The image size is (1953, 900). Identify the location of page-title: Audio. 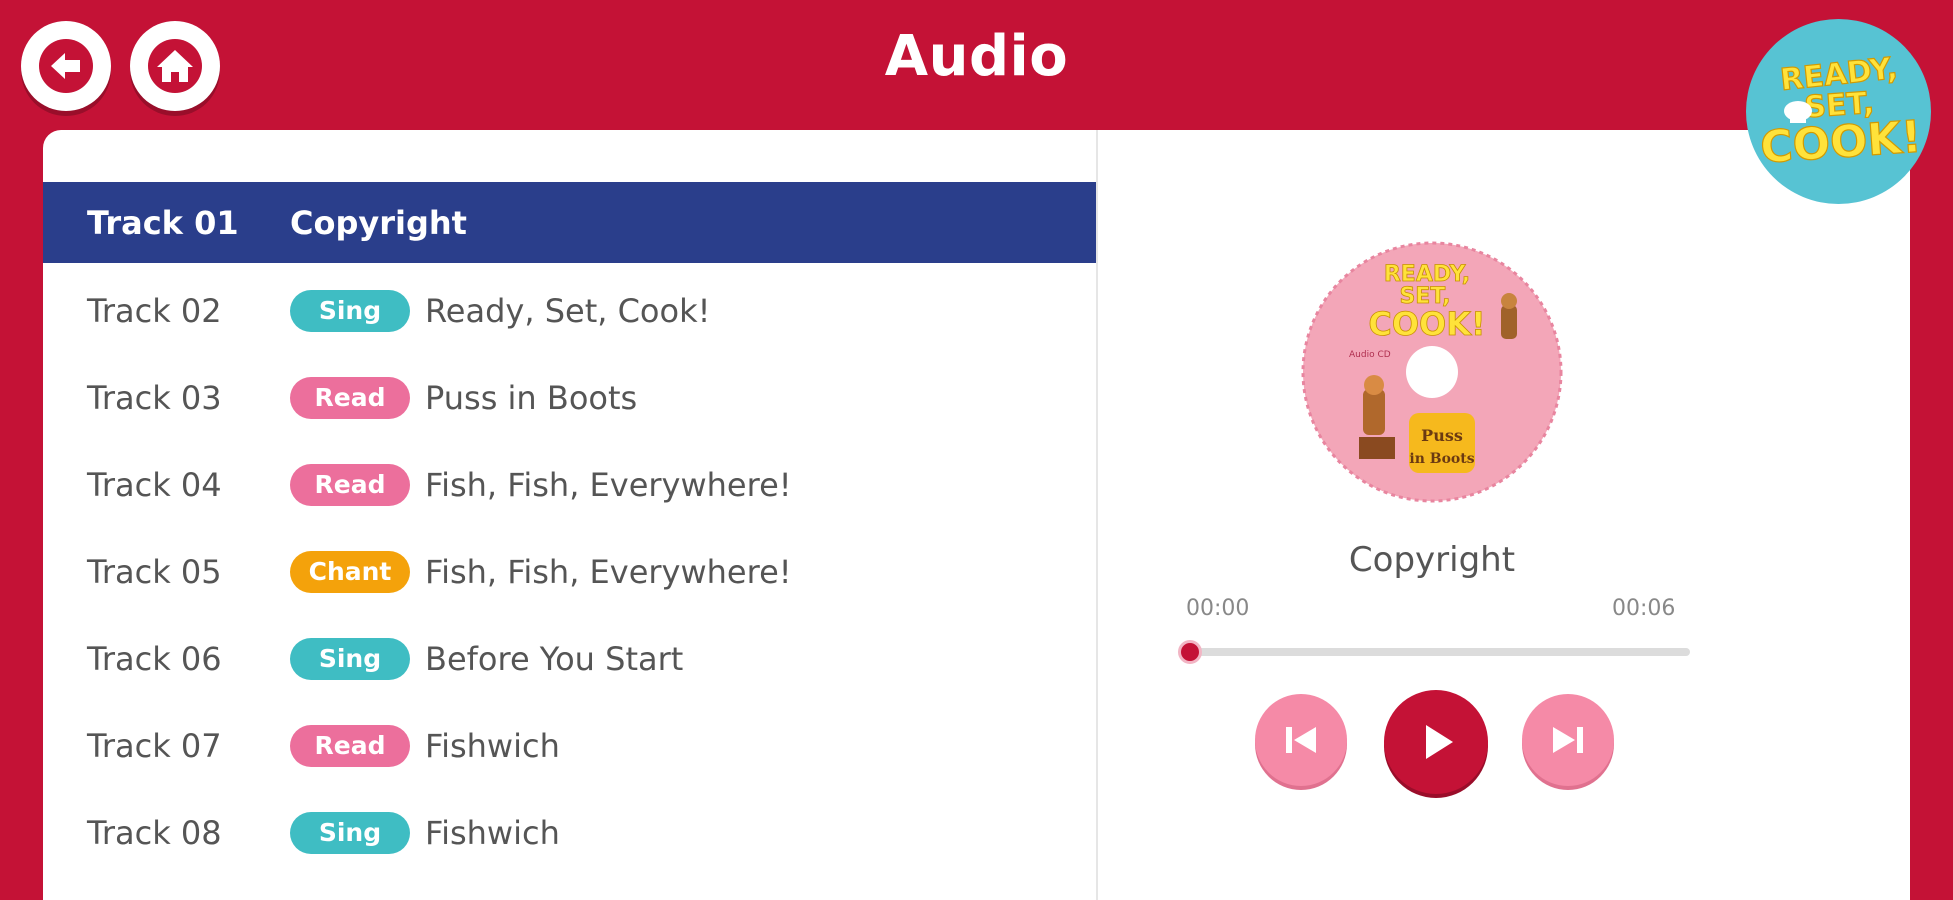
(976, 56).